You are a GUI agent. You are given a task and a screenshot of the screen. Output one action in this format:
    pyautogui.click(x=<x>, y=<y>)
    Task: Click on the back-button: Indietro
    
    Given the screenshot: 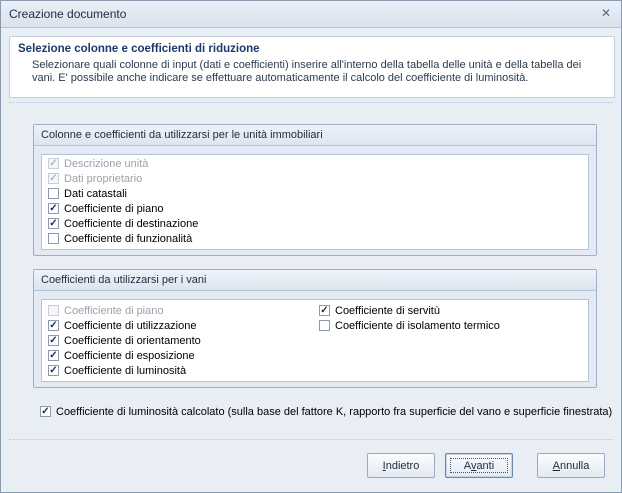 What is the action you would take?
    pyautogui.click(x=401, y=465)
    